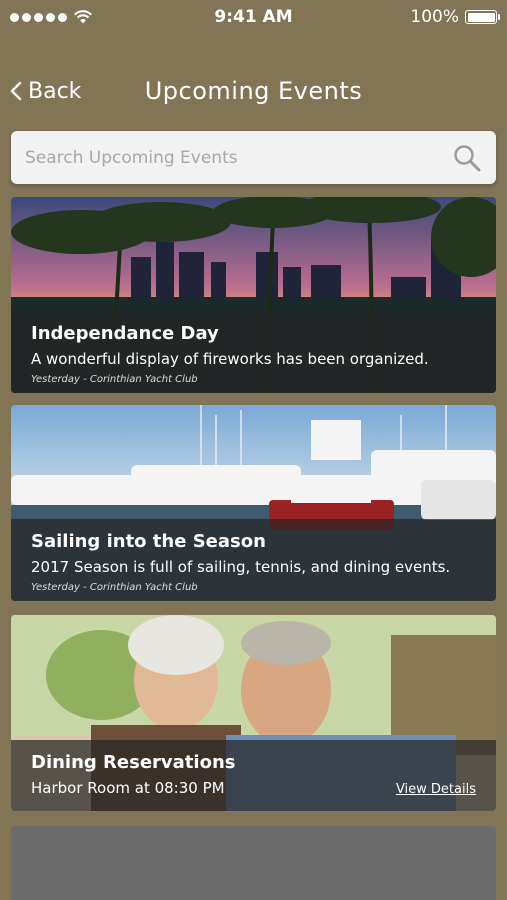 The width and height of the screenshot is (507, 900). I want to click on search-bar, so click(253, 157).